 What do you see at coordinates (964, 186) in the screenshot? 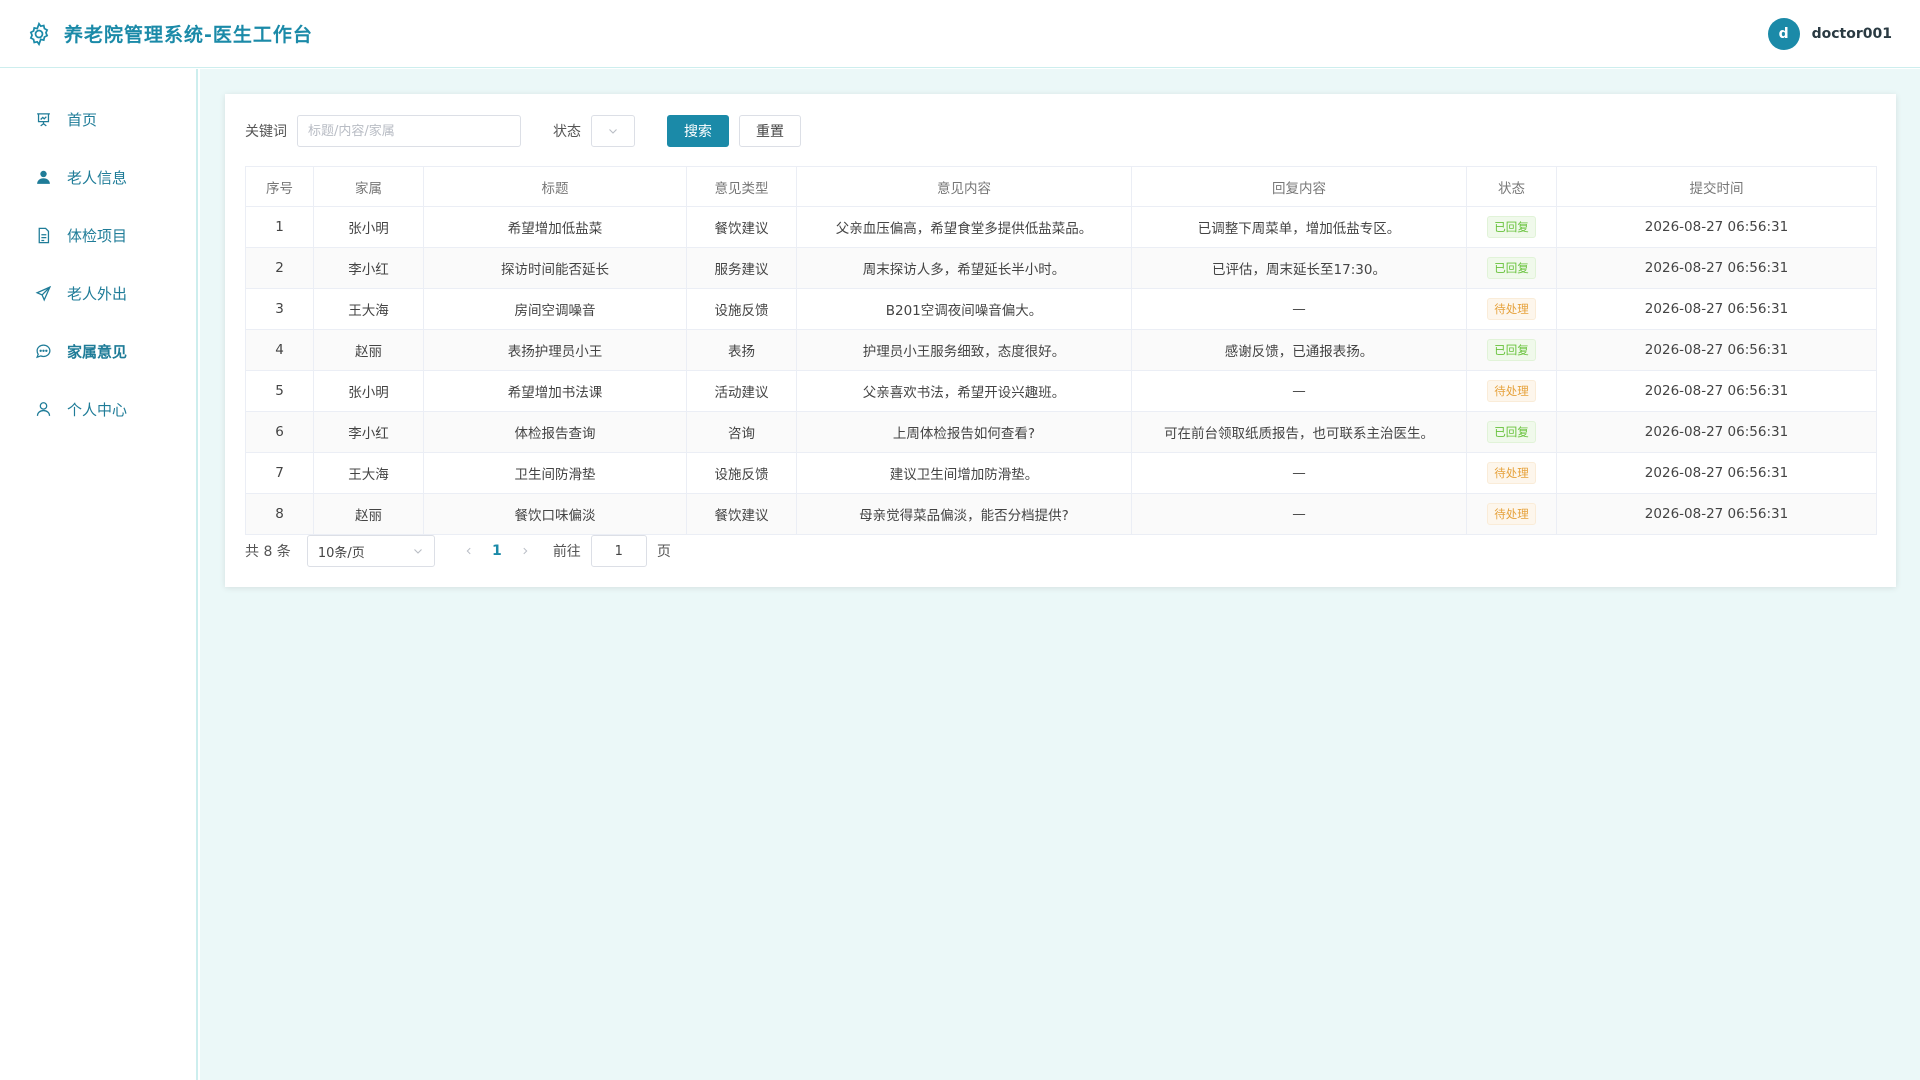
I see `column-header: 意见内容` at bounding box center [964, 186].